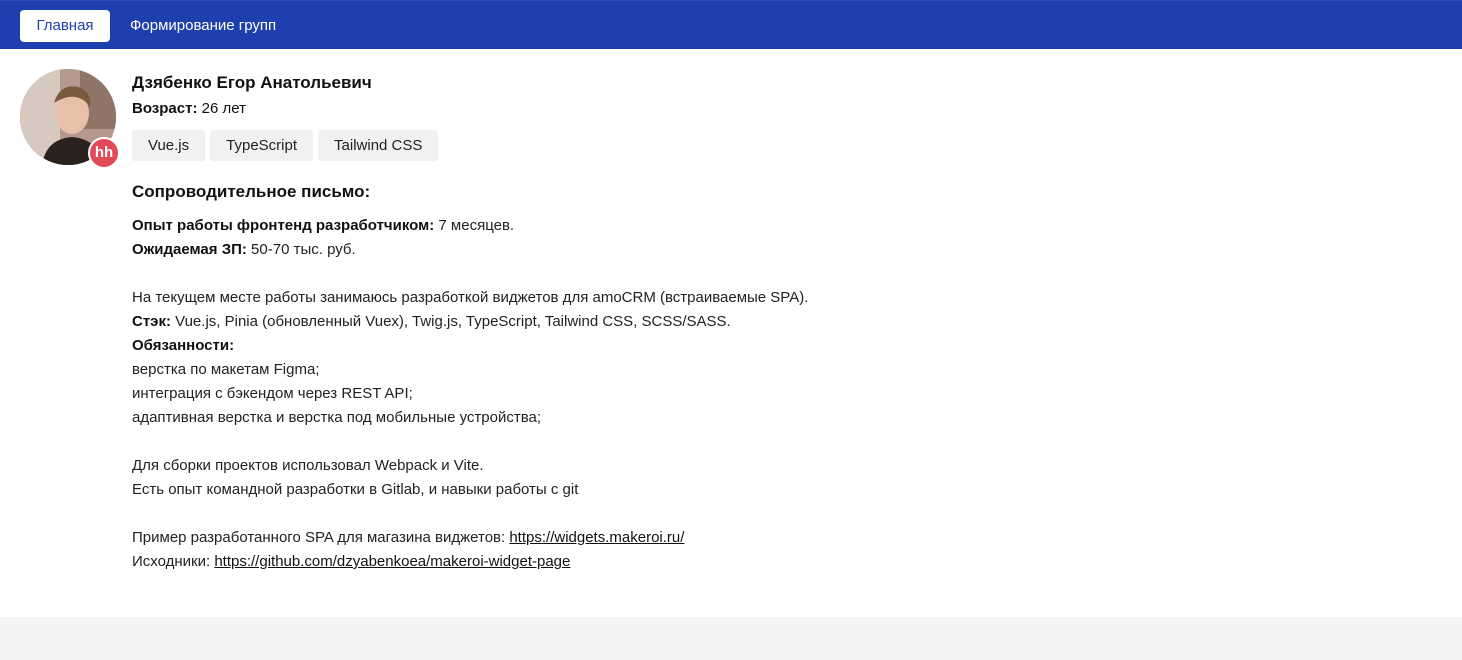  What do you see at coordinates (582, 250) in the screenshot?
I see `salary-line: Ожидаемая ЗП: 50-70 тыс. руб.` at bounding box center [582, 250].